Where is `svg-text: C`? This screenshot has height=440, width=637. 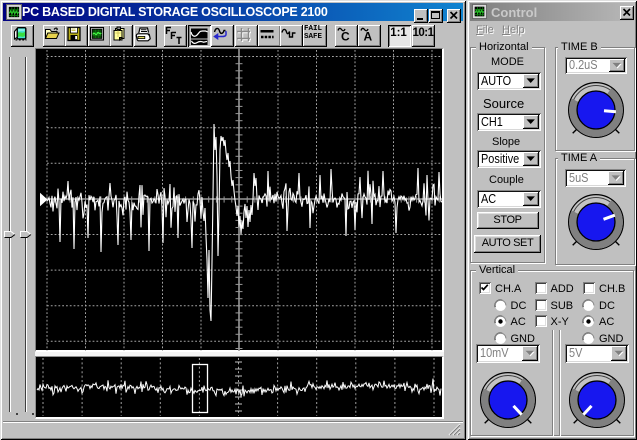 svg-text: C is located at coordinates (345, 37).